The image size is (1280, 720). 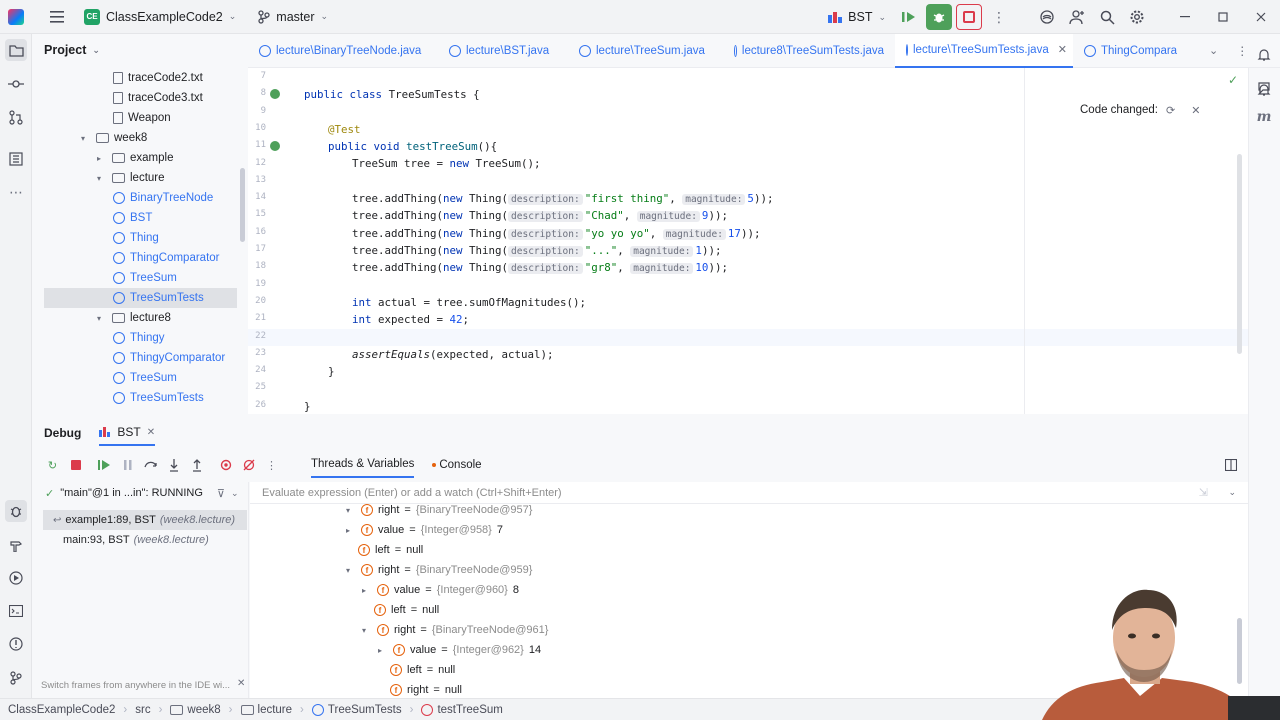 What do you see at coordinates (1264, 54) in the screenshot?
I see `bell-icon` at bounding box center [1264, 54].